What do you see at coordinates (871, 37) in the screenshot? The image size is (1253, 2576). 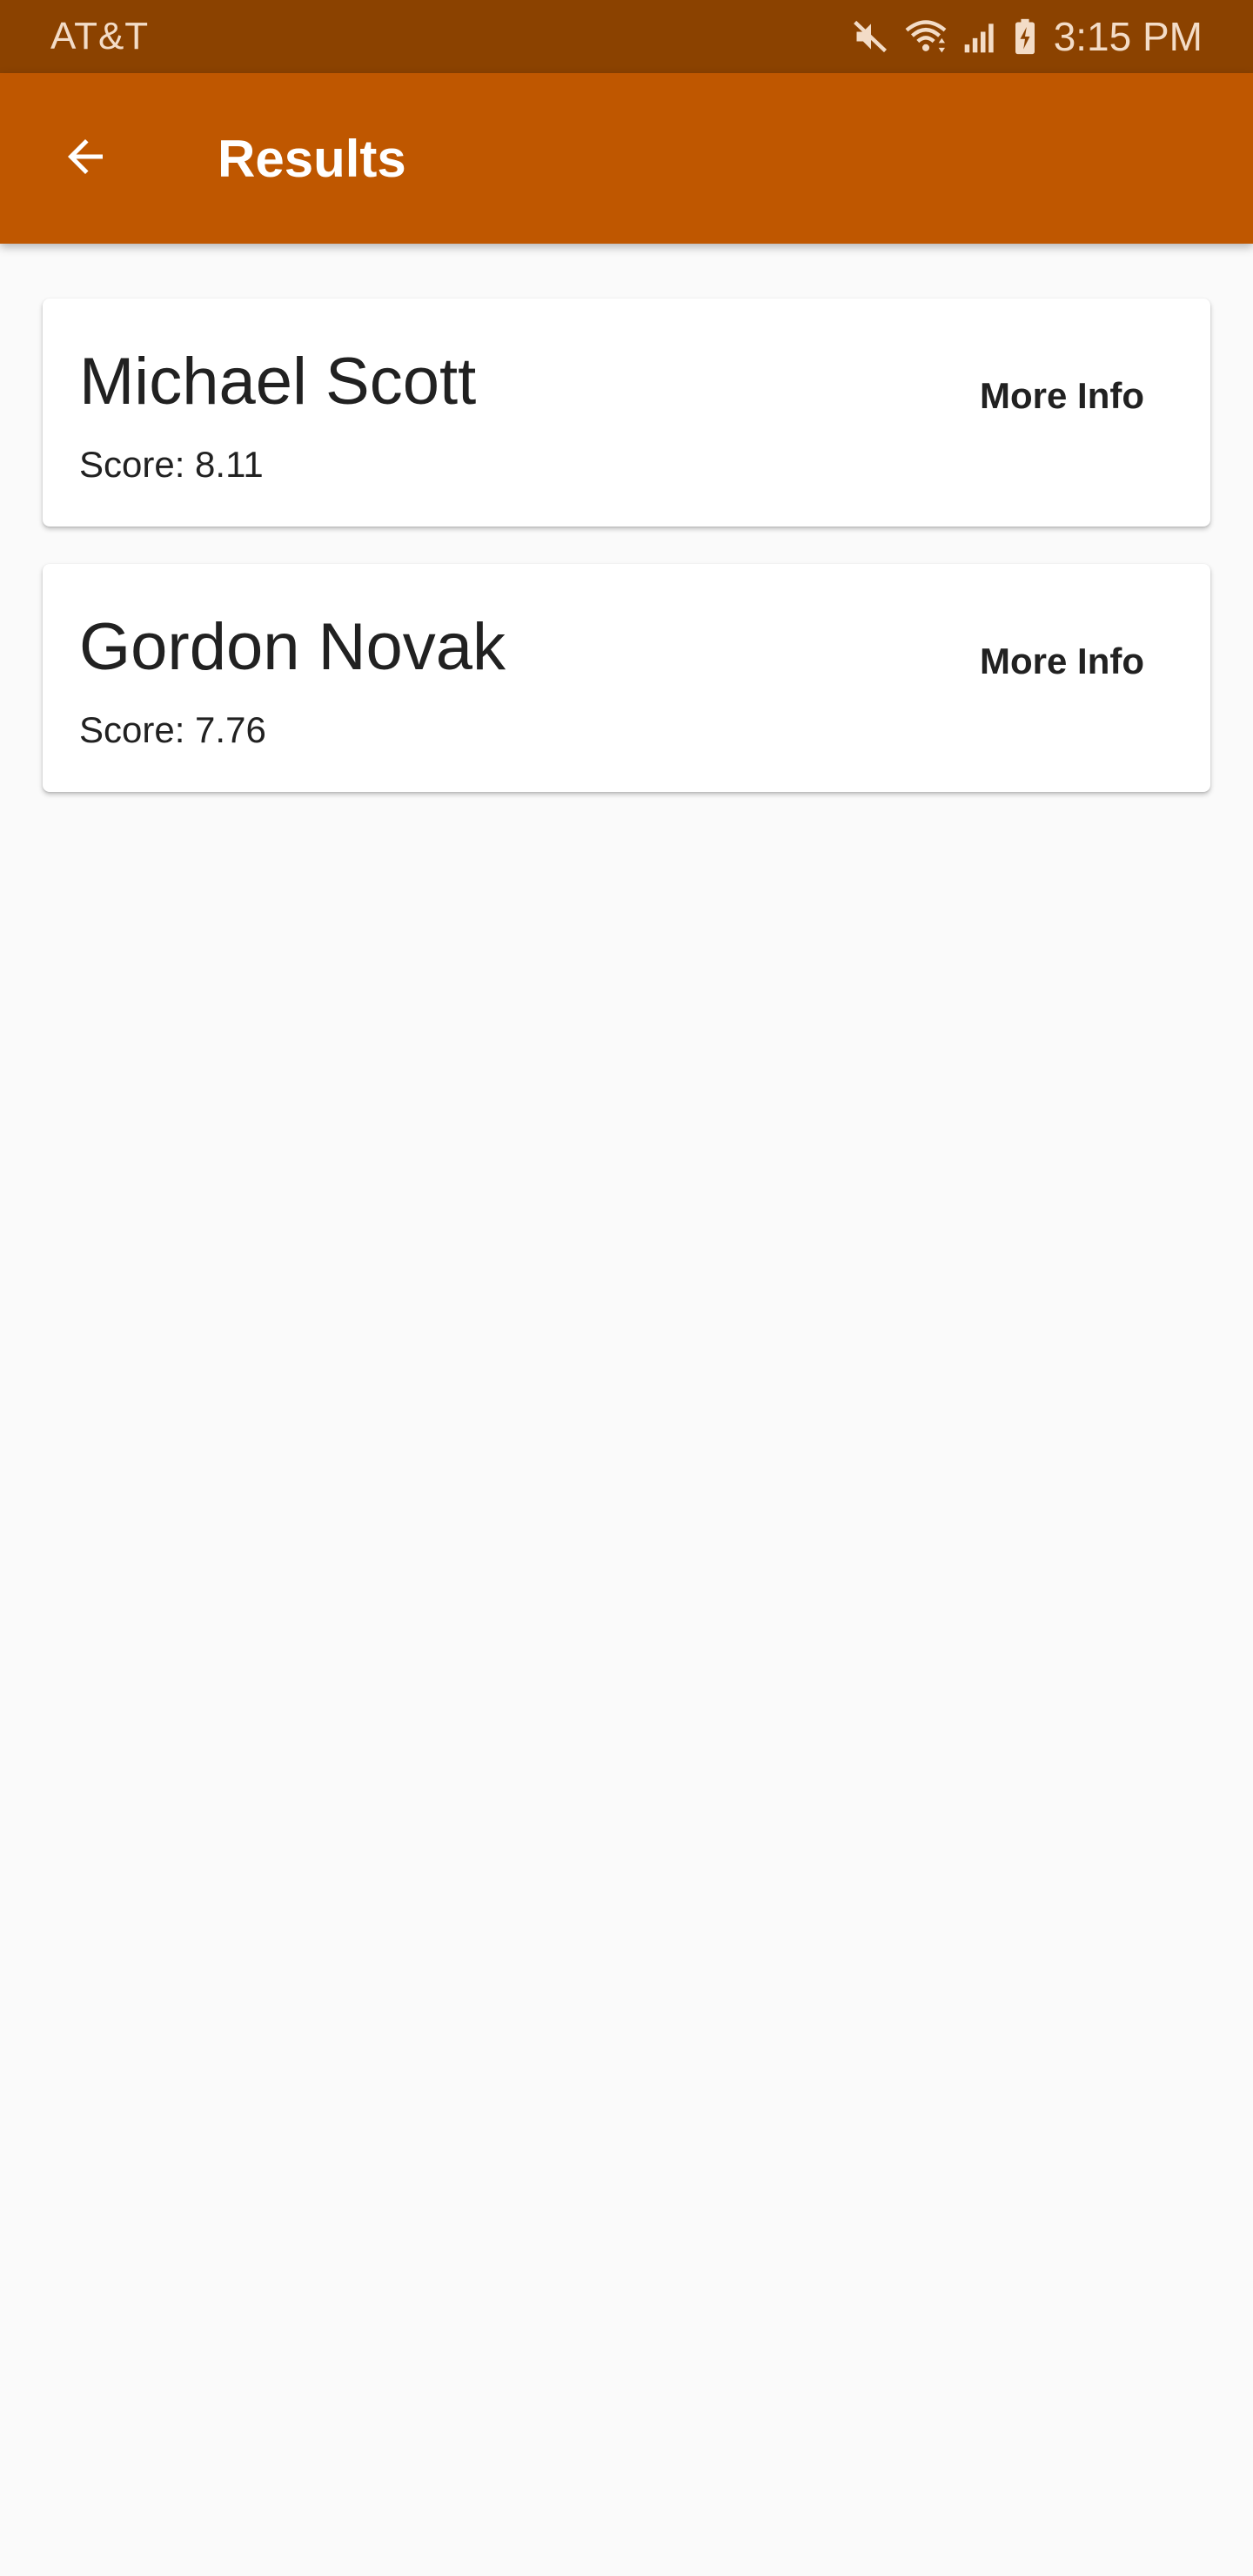 I see `mute-icon` at bounding box center [871, 37].